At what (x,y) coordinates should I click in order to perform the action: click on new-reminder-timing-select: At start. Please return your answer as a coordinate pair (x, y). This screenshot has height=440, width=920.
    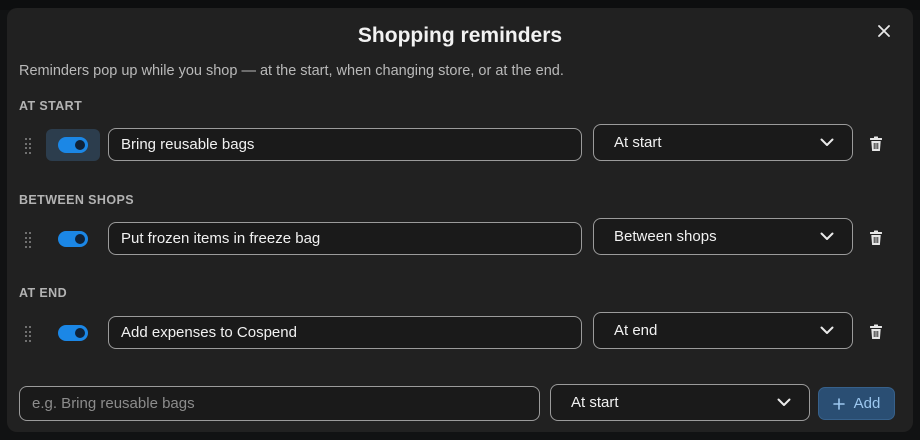
    Looking at the image, I should click on (680, 402).